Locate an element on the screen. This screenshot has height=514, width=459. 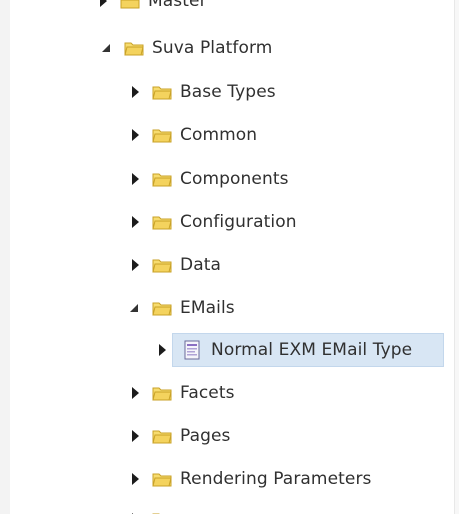
tree-node-label: Common is located at coordinates (219, 135).